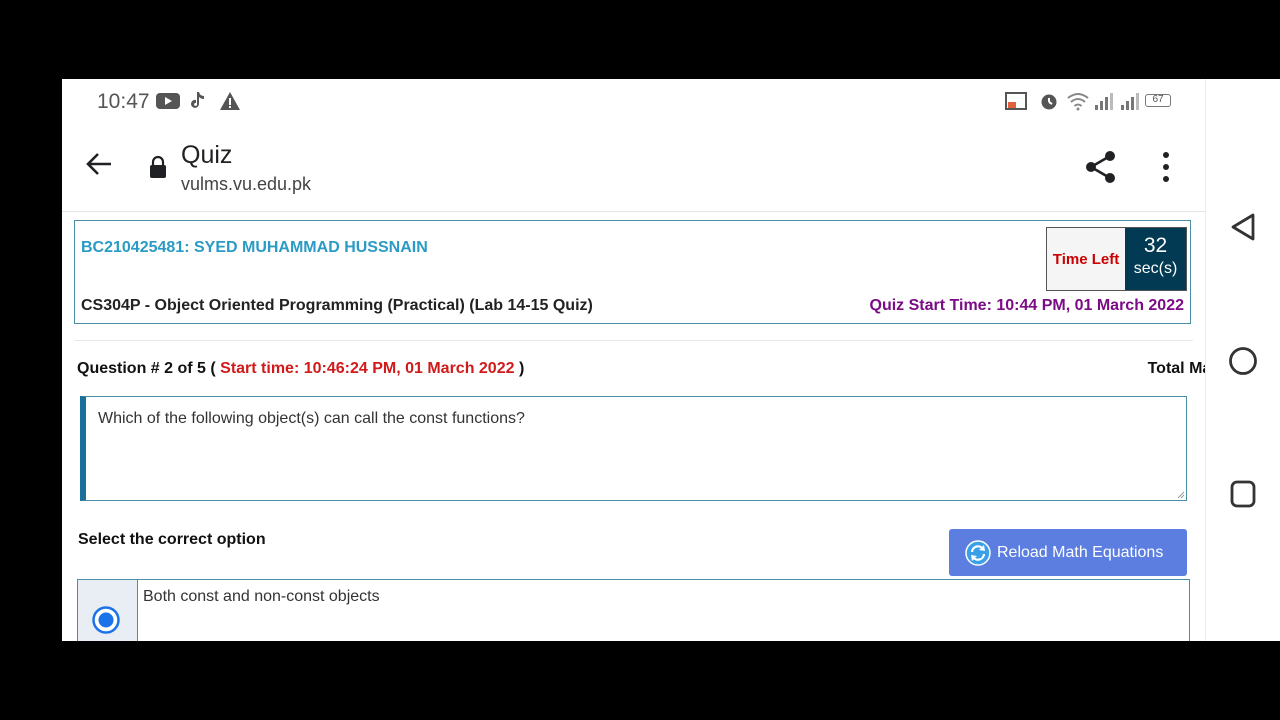  Describe the element at coordinates (1166, 167) in the screenshot. I see `more-options-icon` at that location.